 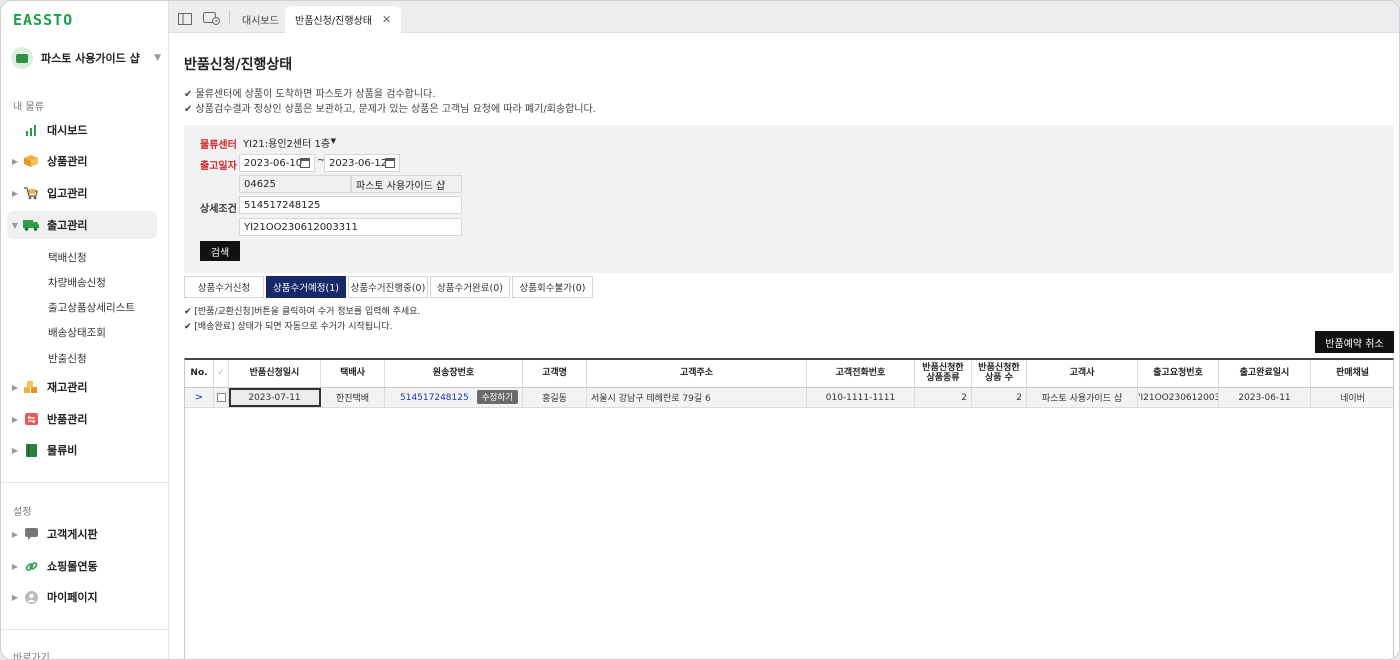 What do you see at coordinates (31, 534) in the screenshot?
I see `chat-icon` at bounding box center [31, 534].